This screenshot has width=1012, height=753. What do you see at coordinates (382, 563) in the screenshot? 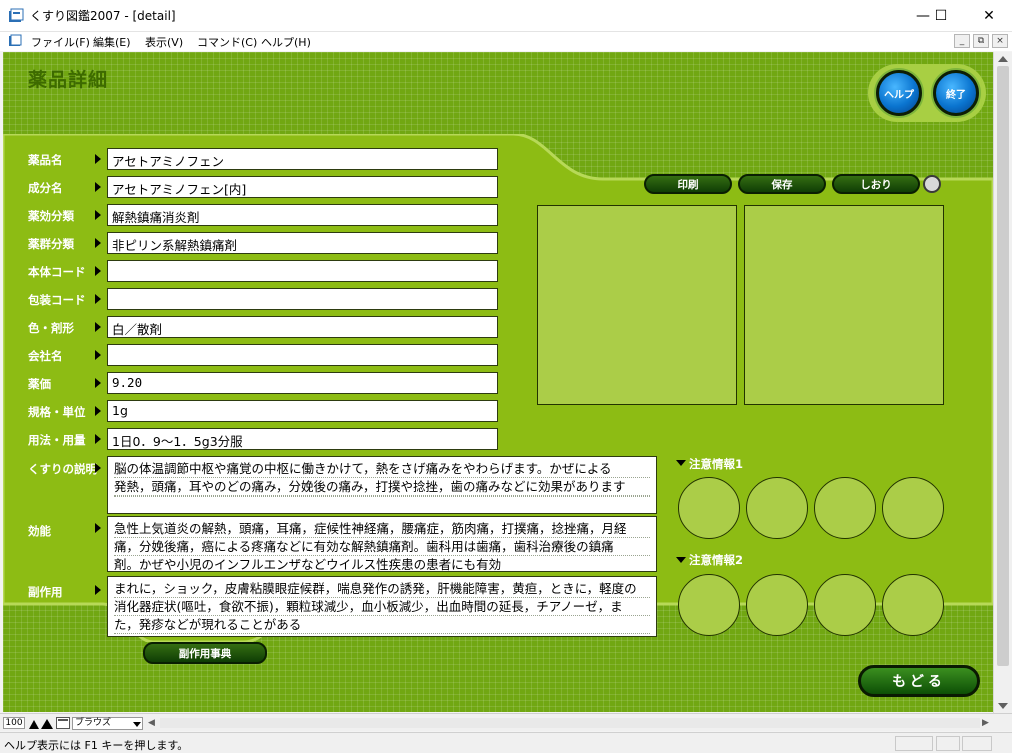
I see `efficacy-line: 剤。かぜや小児のインフルエンザなどウイルス性疾患の患者にも有効` at bounding box center [382, 563].